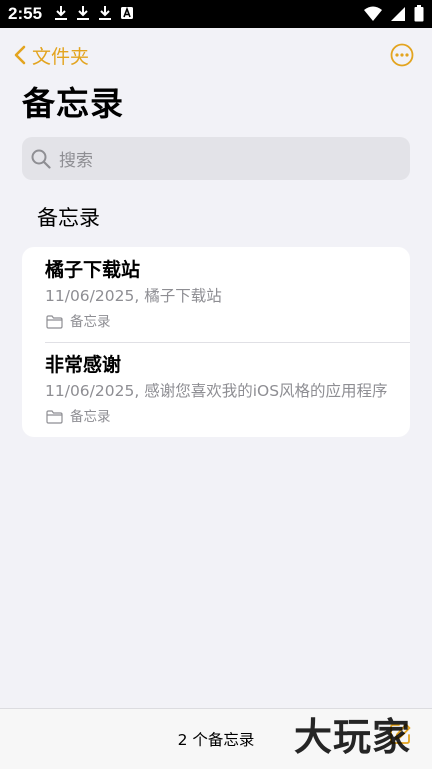  I want to click on search-icon, so click(41, 159).